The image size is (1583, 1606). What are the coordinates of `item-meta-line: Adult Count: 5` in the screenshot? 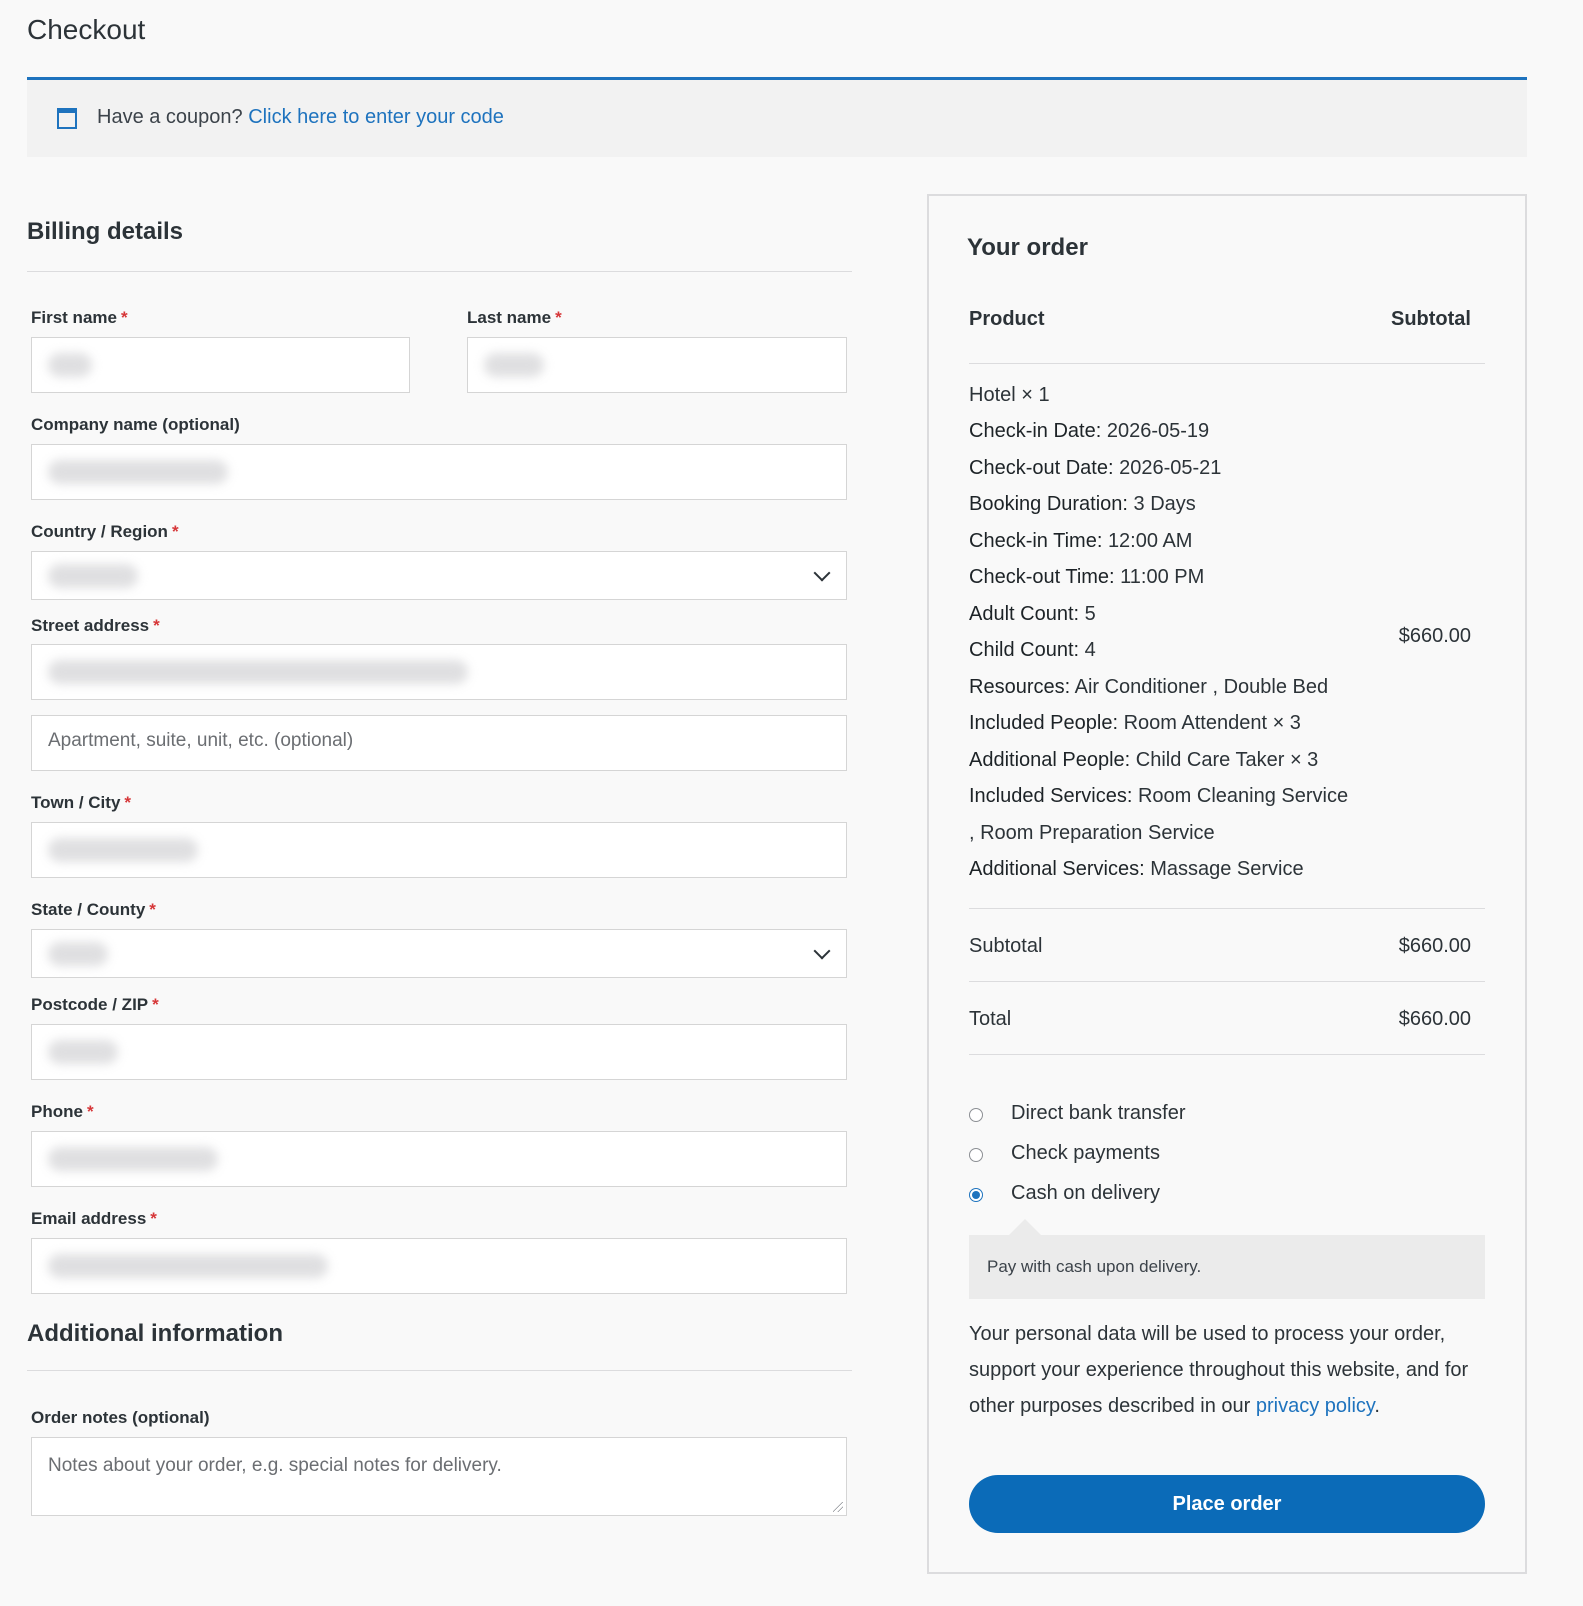 It's located at (1032, 614).